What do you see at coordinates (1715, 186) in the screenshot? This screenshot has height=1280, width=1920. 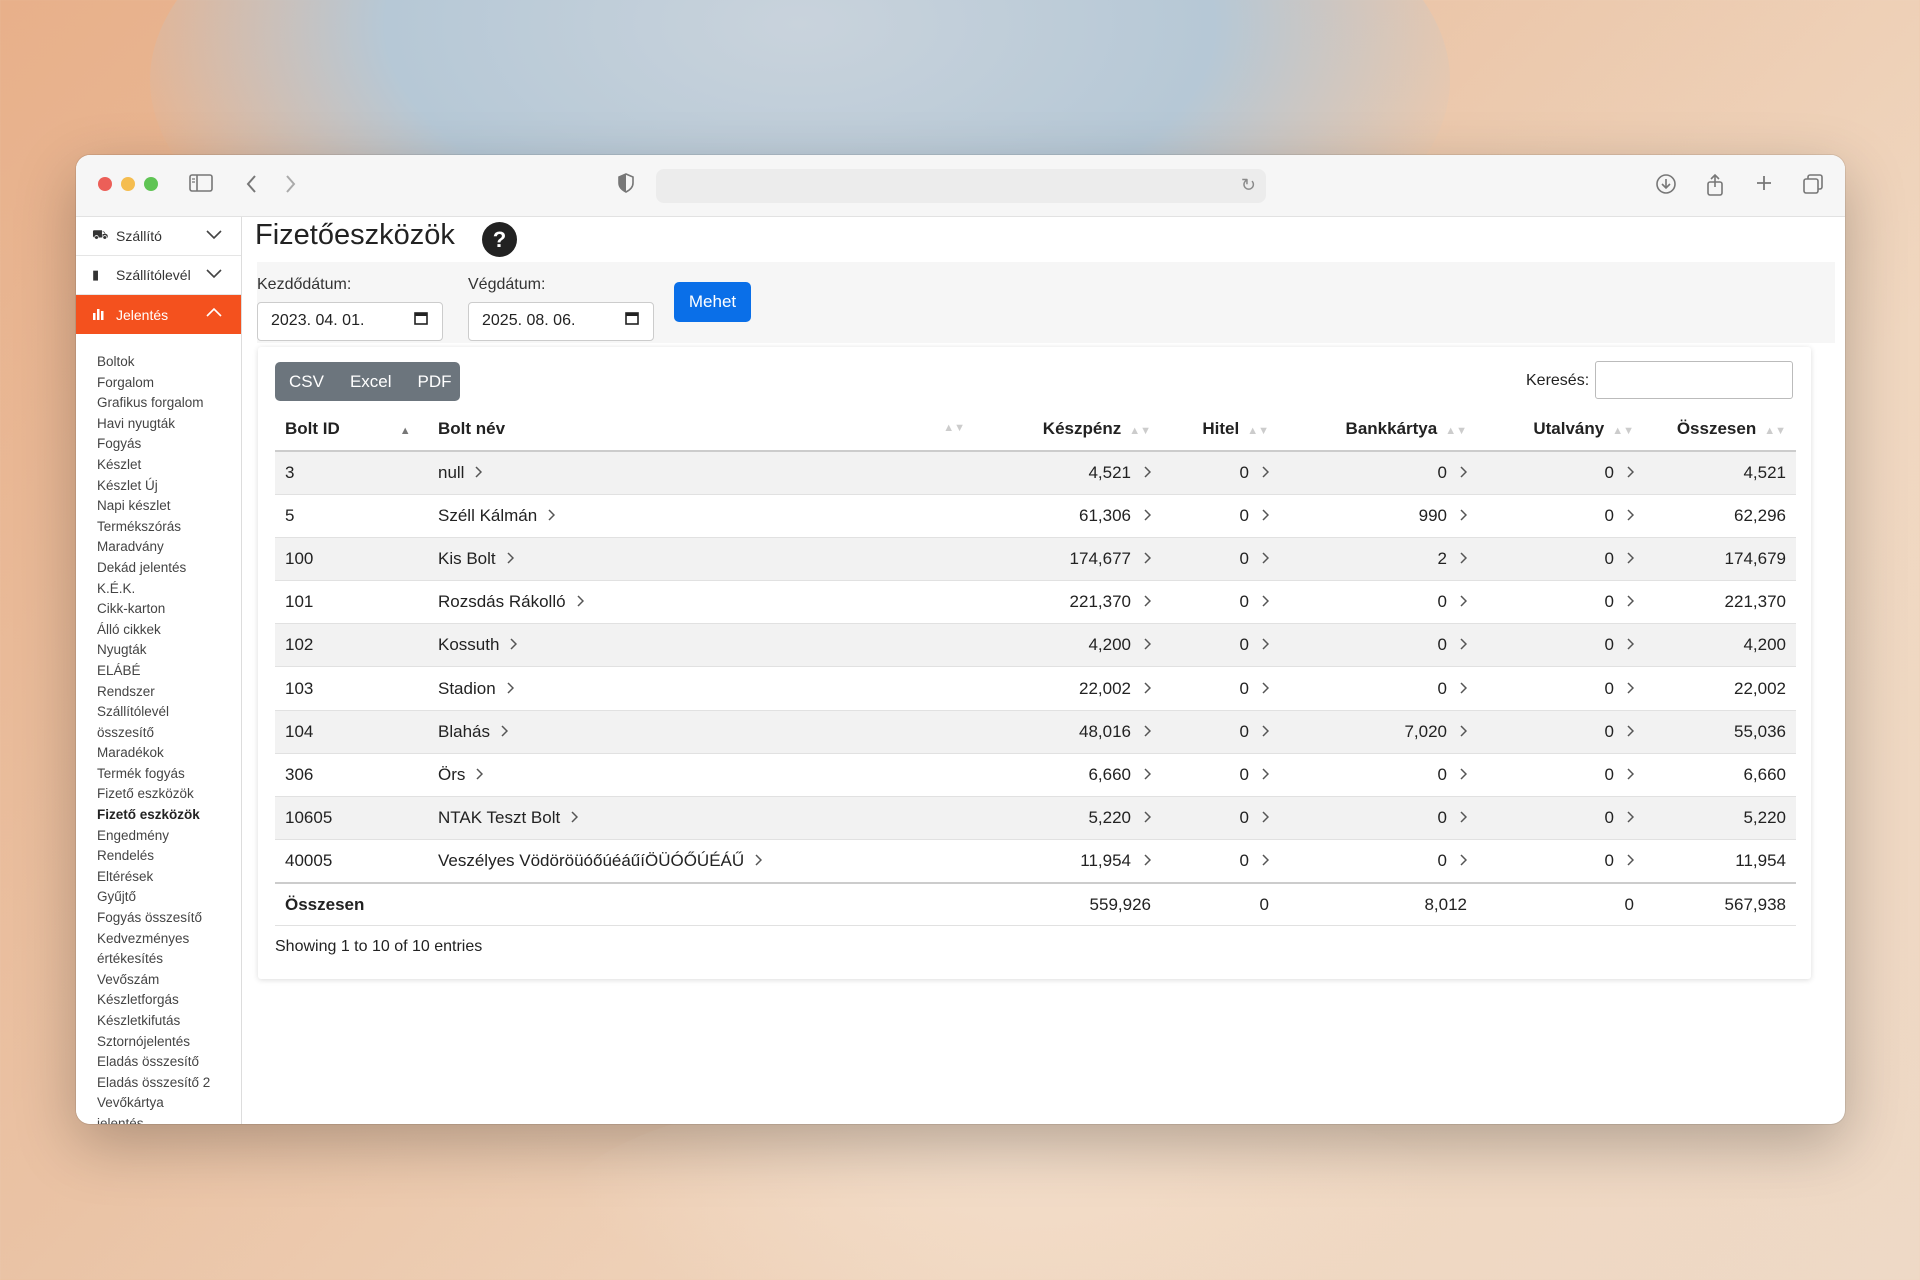 I see `share-icon` at bounding box center [1715, 186].